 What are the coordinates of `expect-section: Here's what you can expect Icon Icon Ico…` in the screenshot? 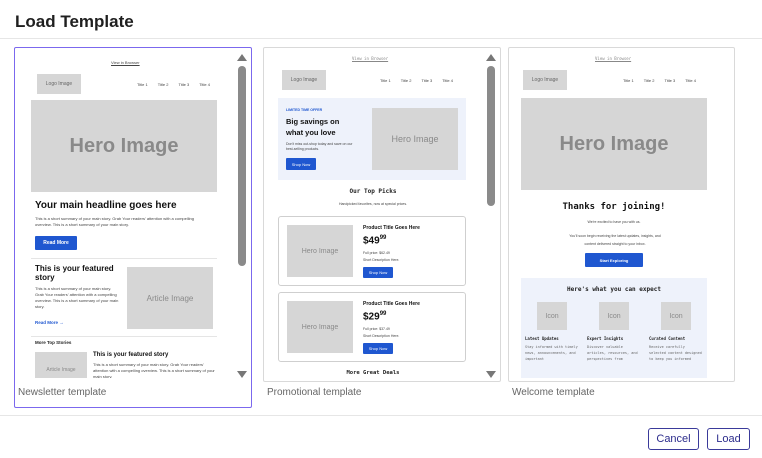 It's located at (614, 328).